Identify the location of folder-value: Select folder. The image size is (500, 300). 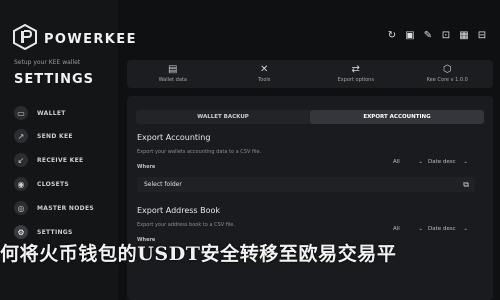
(163, 184).